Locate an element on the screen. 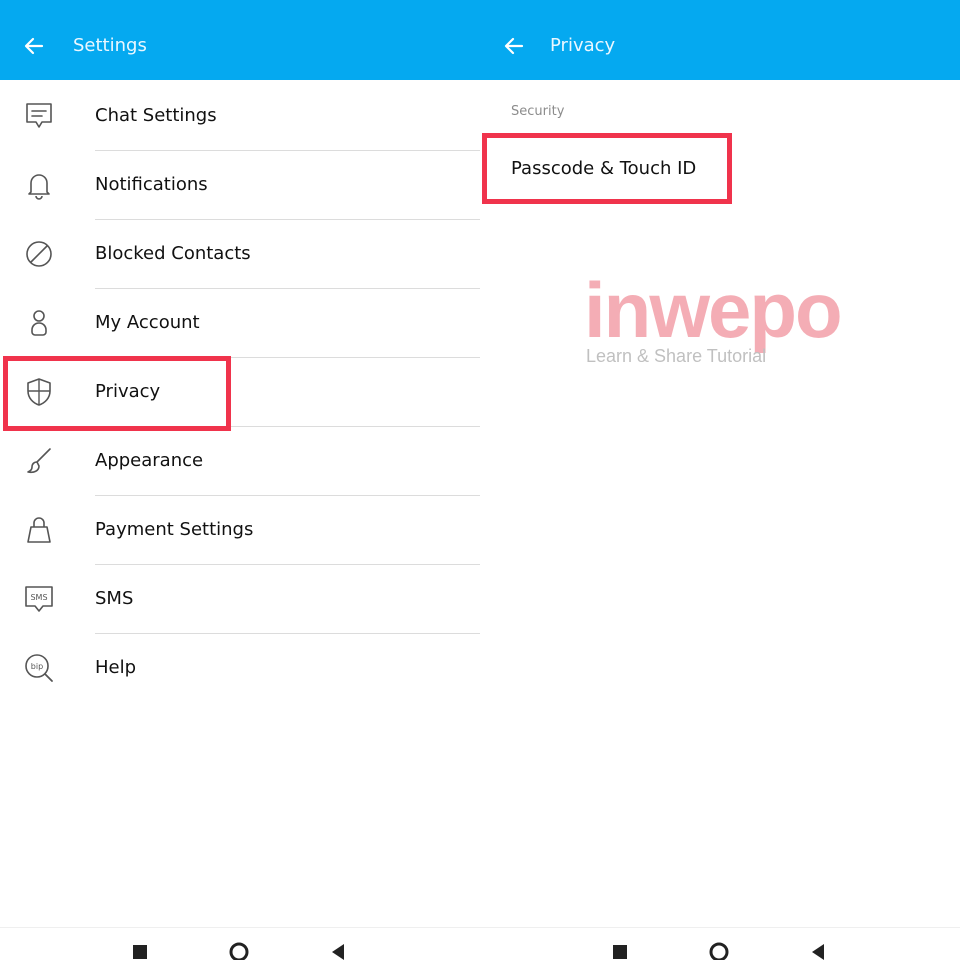 This screenshot has height=960, width=960. settings-item-payment-settings: Payment Settings is located at coordinates (240, 530).